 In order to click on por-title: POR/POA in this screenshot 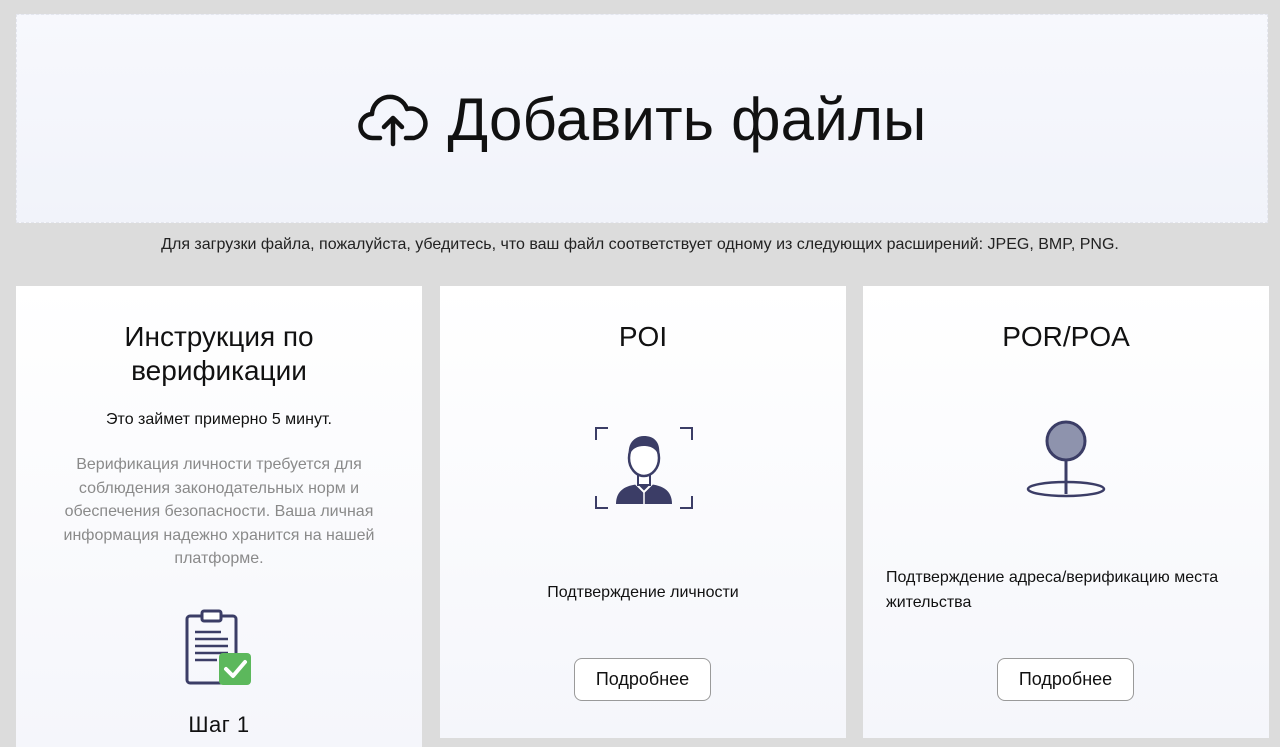, I will do `click(1066, 336)`.